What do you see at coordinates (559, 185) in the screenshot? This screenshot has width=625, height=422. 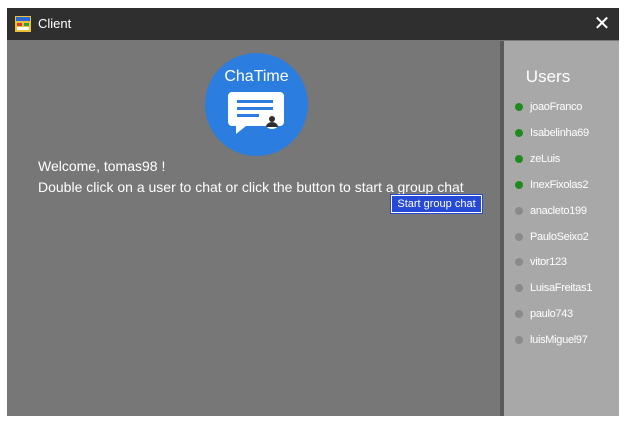 I see `user-name: InexFixolas2` at bounding box center [559, 185].